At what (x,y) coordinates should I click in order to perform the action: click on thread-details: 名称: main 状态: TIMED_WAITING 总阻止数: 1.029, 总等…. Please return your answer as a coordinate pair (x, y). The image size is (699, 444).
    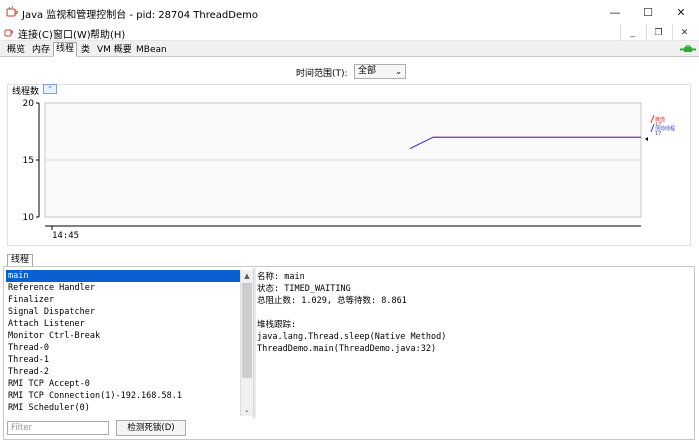
    Looking at the image, I should click on (472, 313).